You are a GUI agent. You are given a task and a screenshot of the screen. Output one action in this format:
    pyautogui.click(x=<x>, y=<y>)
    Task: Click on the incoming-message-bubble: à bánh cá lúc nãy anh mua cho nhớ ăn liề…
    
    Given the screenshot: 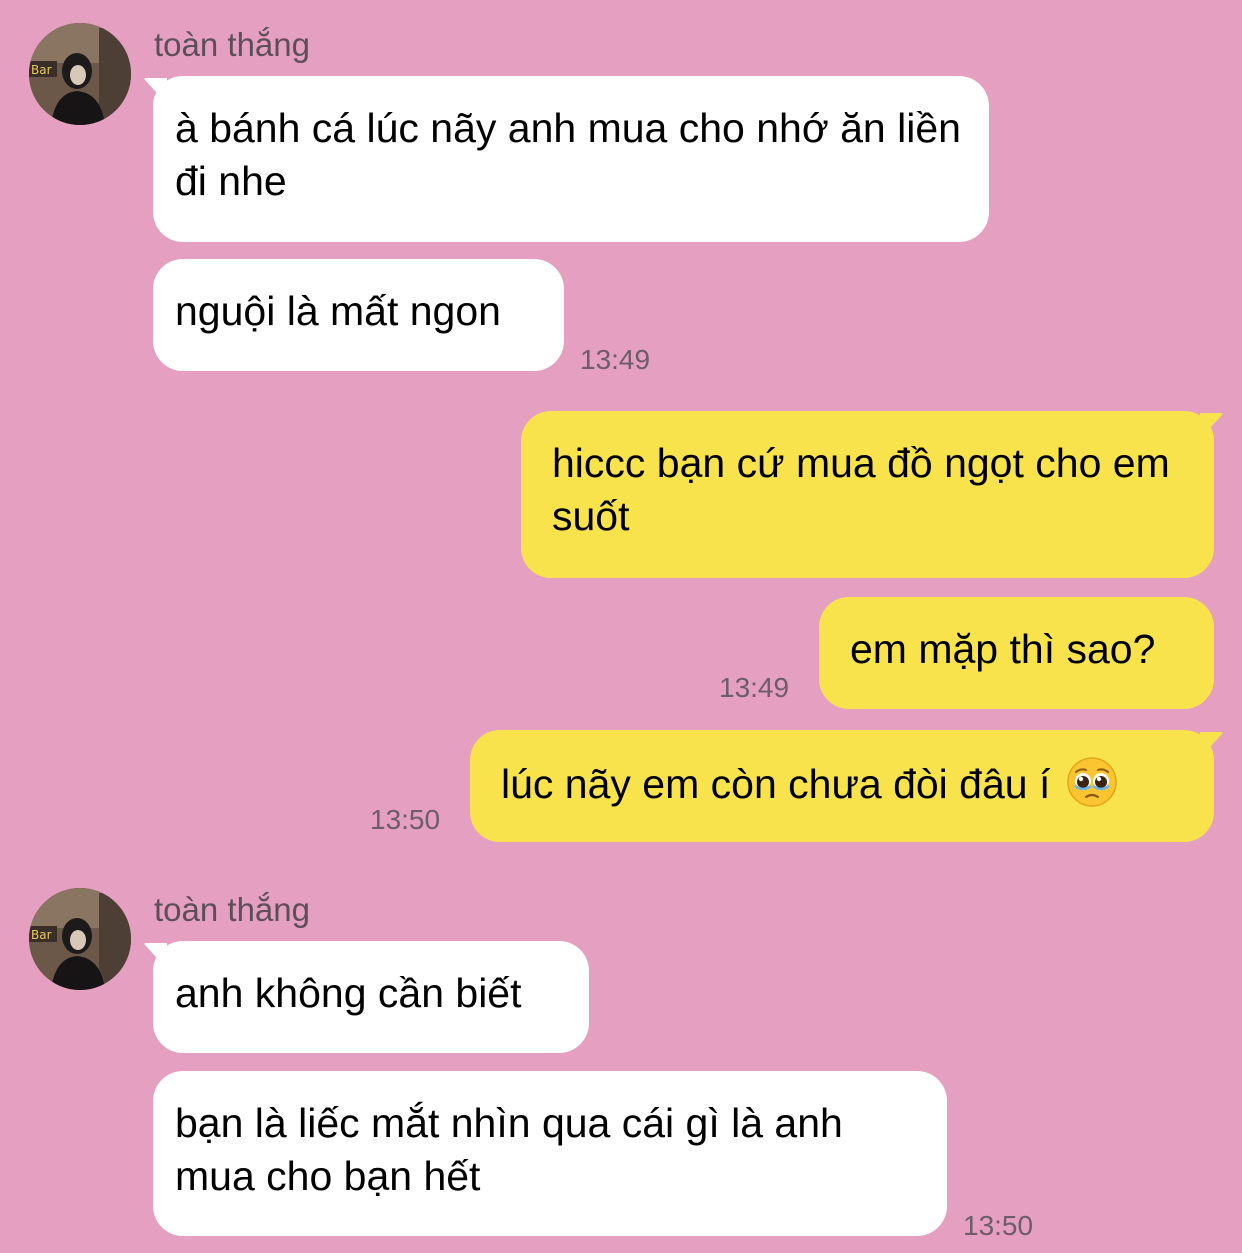 What is the action you would take?
    pyautogui.click(x=571, y=159)
    